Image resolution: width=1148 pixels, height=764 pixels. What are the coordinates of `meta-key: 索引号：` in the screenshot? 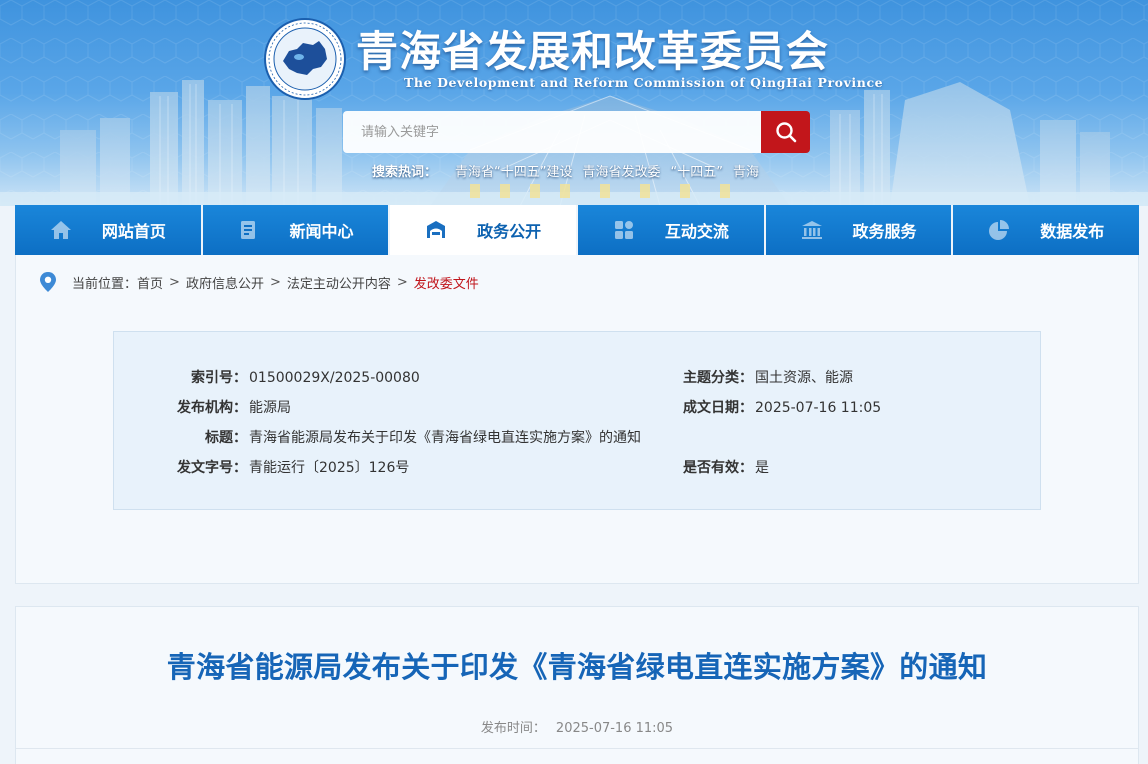 It's located at (219, 378).